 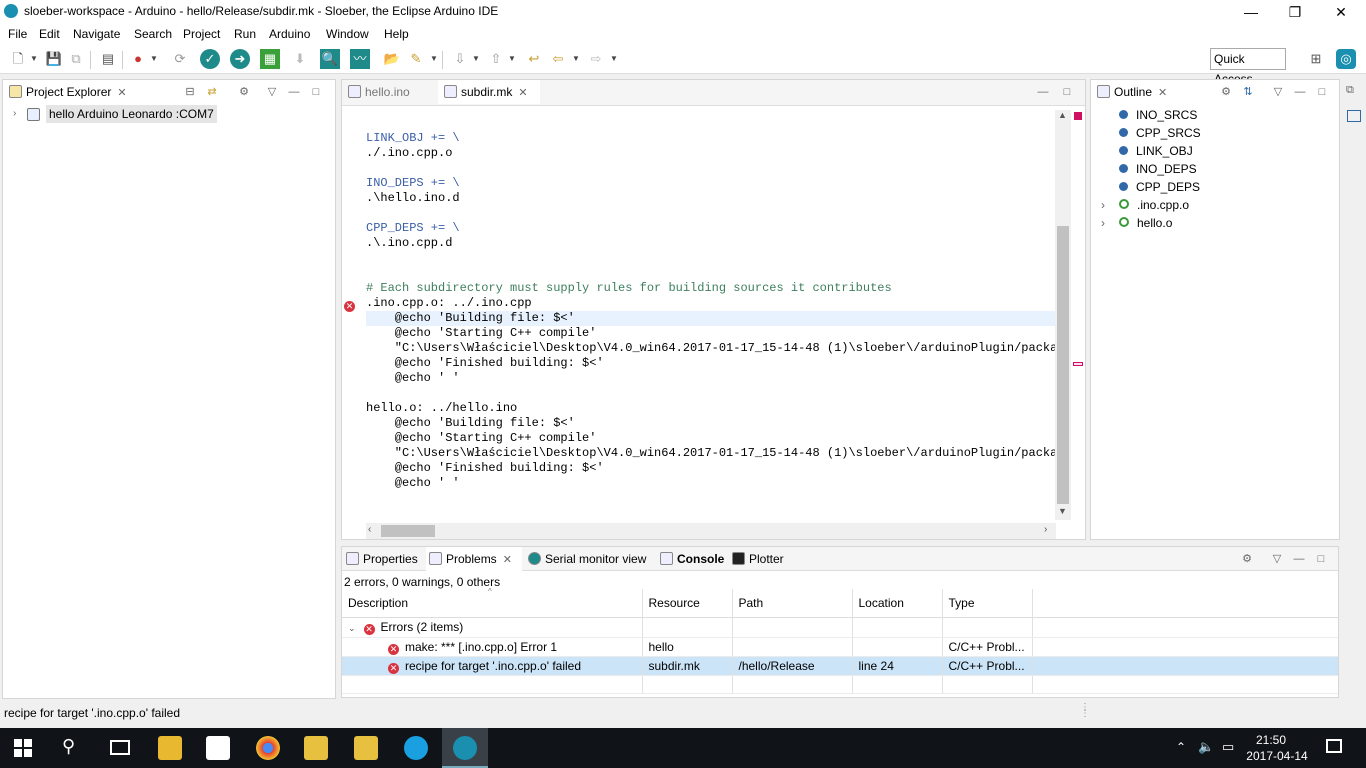 I want to click on back-icon: ⇦, so click(x=558, y=59).